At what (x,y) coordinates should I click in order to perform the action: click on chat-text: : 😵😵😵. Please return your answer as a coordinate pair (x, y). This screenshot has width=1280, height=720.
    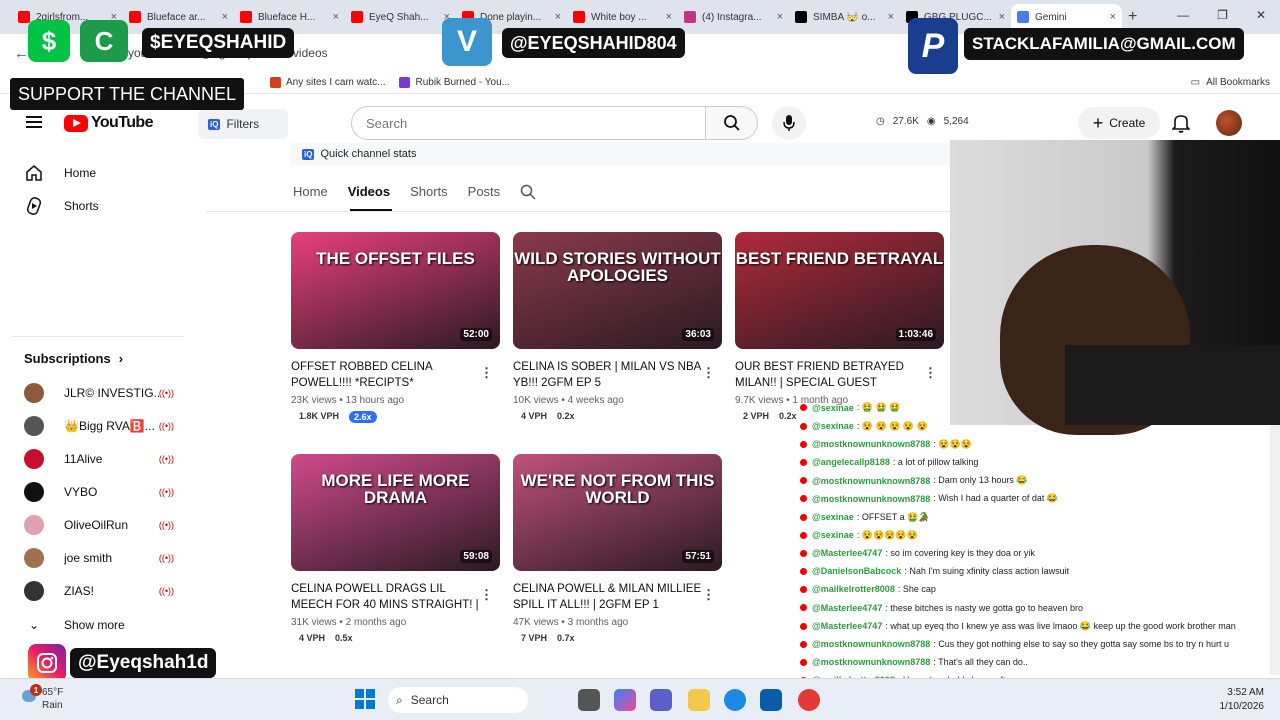
    Looking at the image, I should click on (952, 443).